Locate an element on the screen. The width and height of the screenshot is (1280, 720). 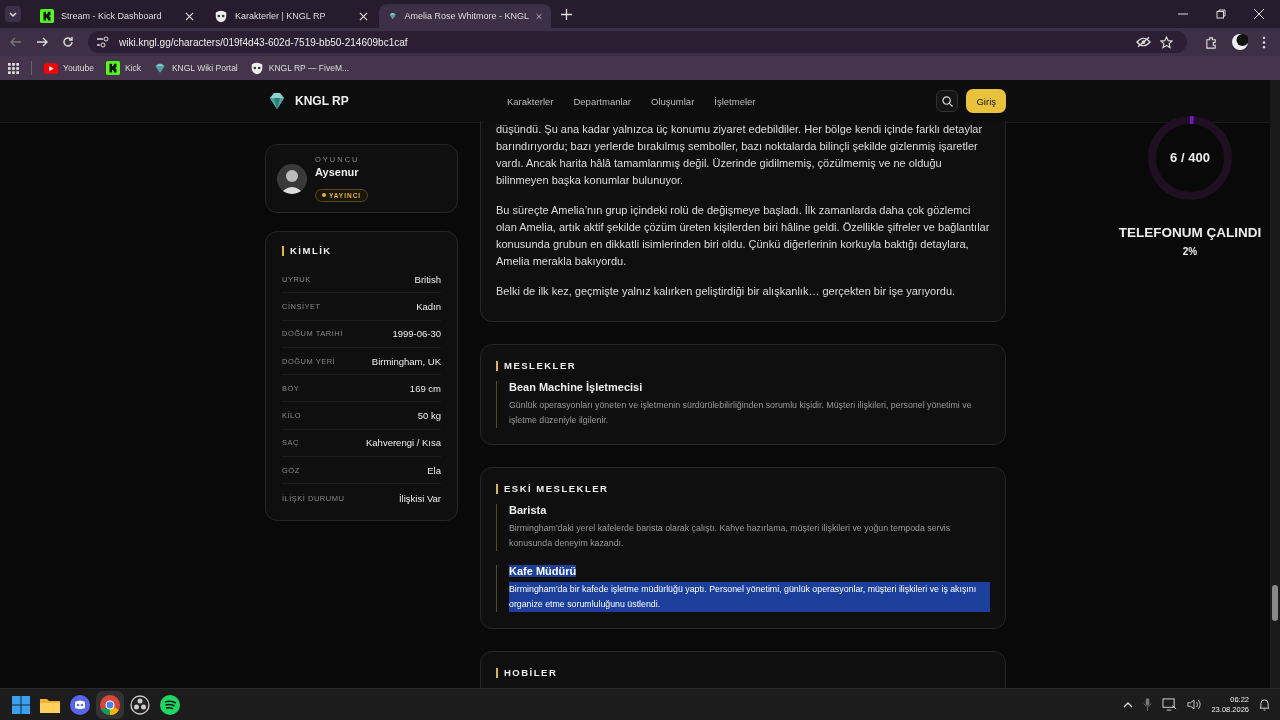
reload-icon is located at coordinates (68, 42).